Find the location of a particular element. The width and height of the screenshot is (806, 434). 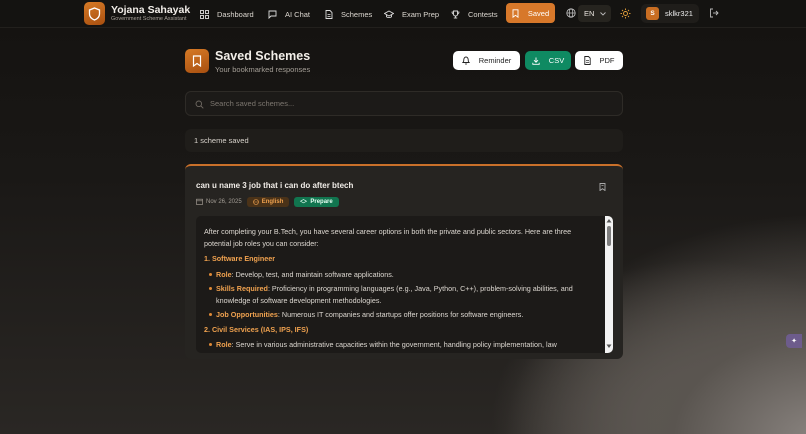

assistant-float-icon: ✦ is located at coordinates (794, 341).